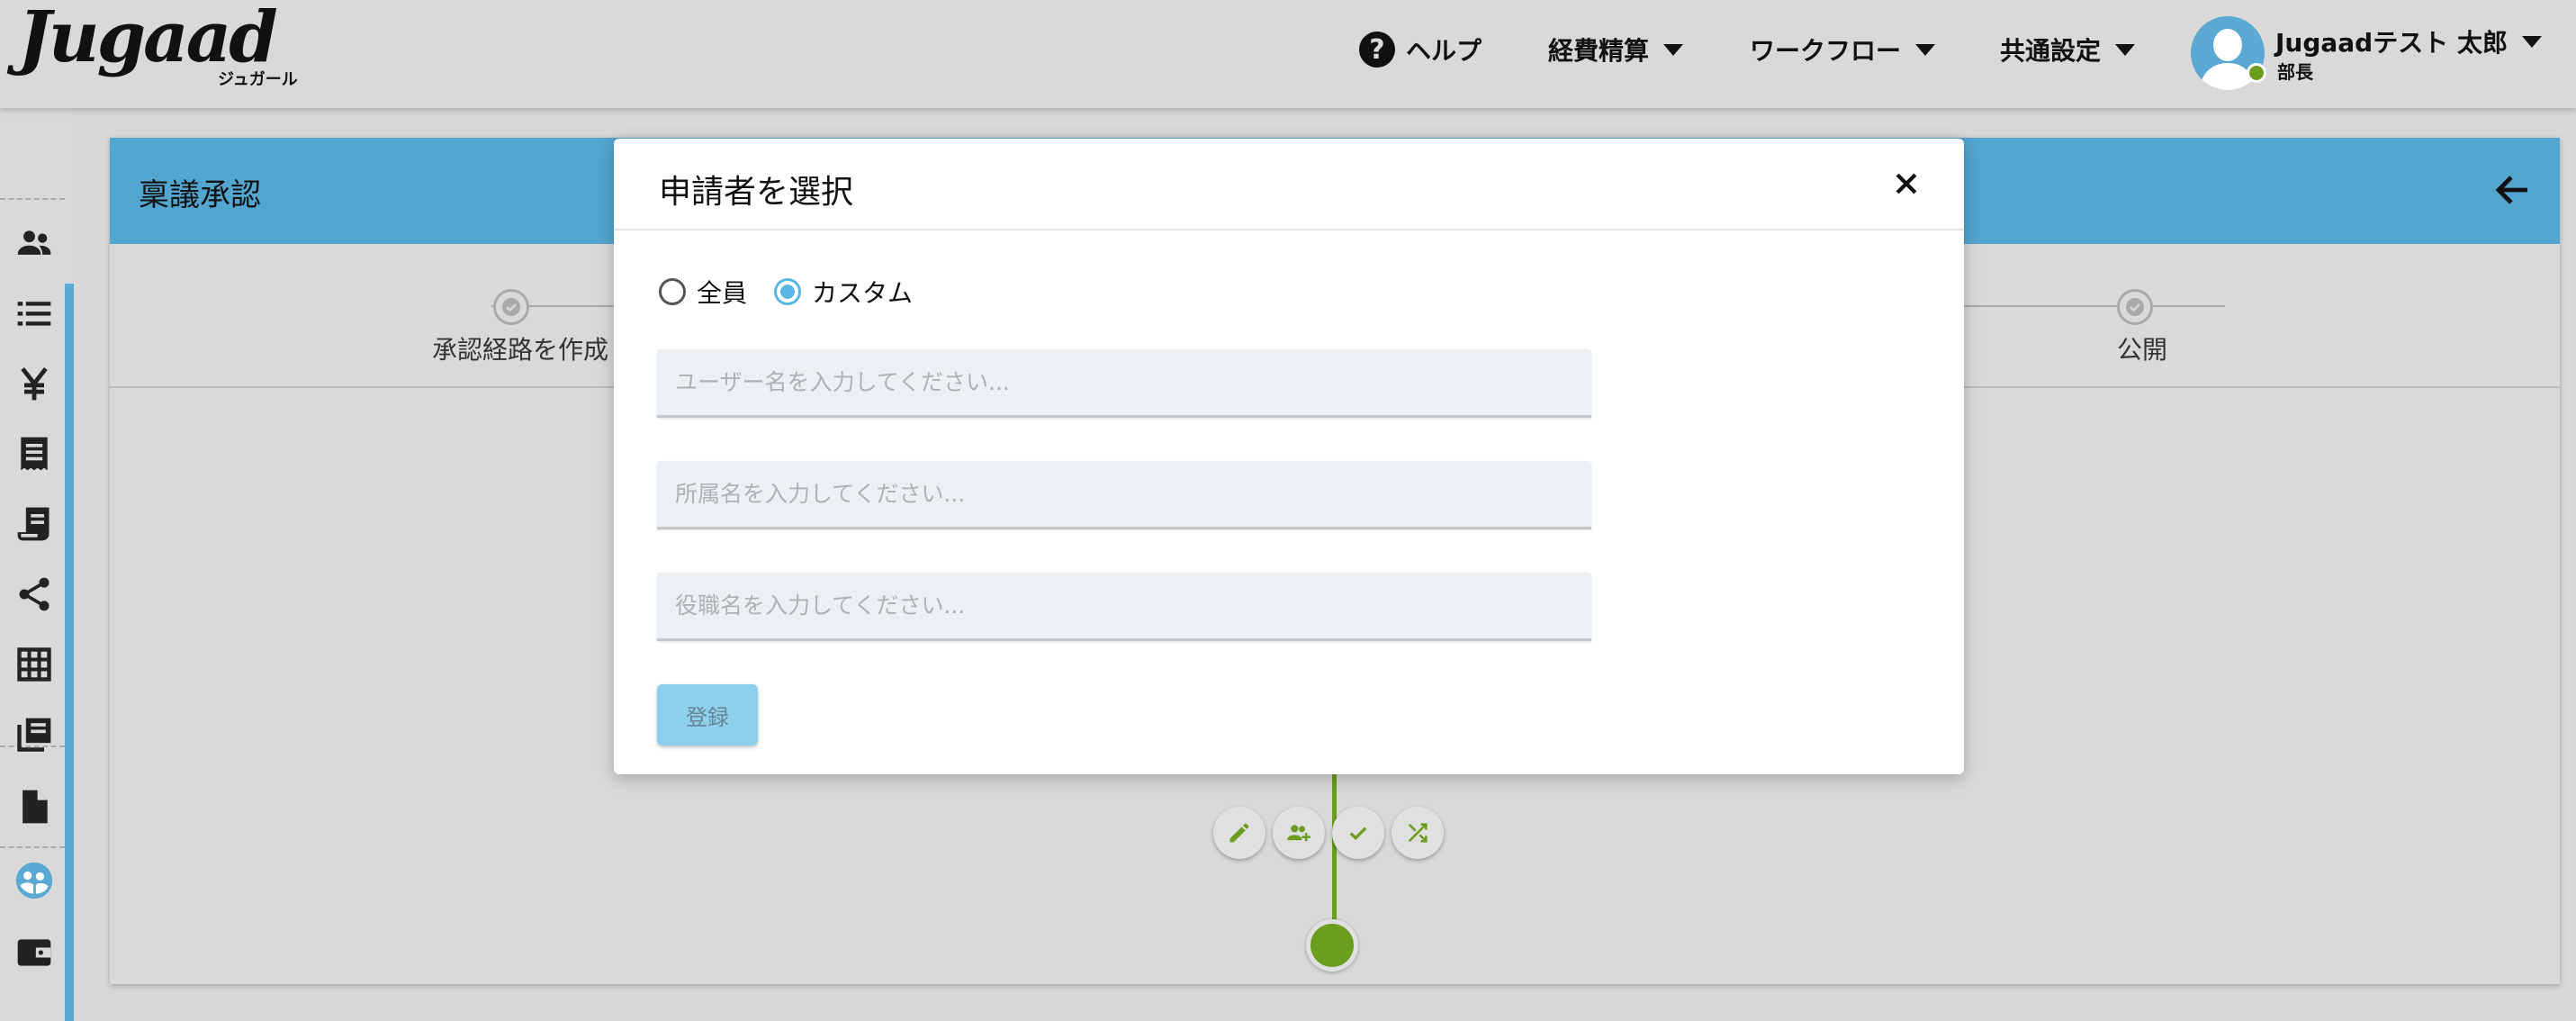 The width and height of the screenshot is (2576, 1021). Describe the element at coordinates (34, 524) in the screenshot. I see `document-receipt-icon` at that location.